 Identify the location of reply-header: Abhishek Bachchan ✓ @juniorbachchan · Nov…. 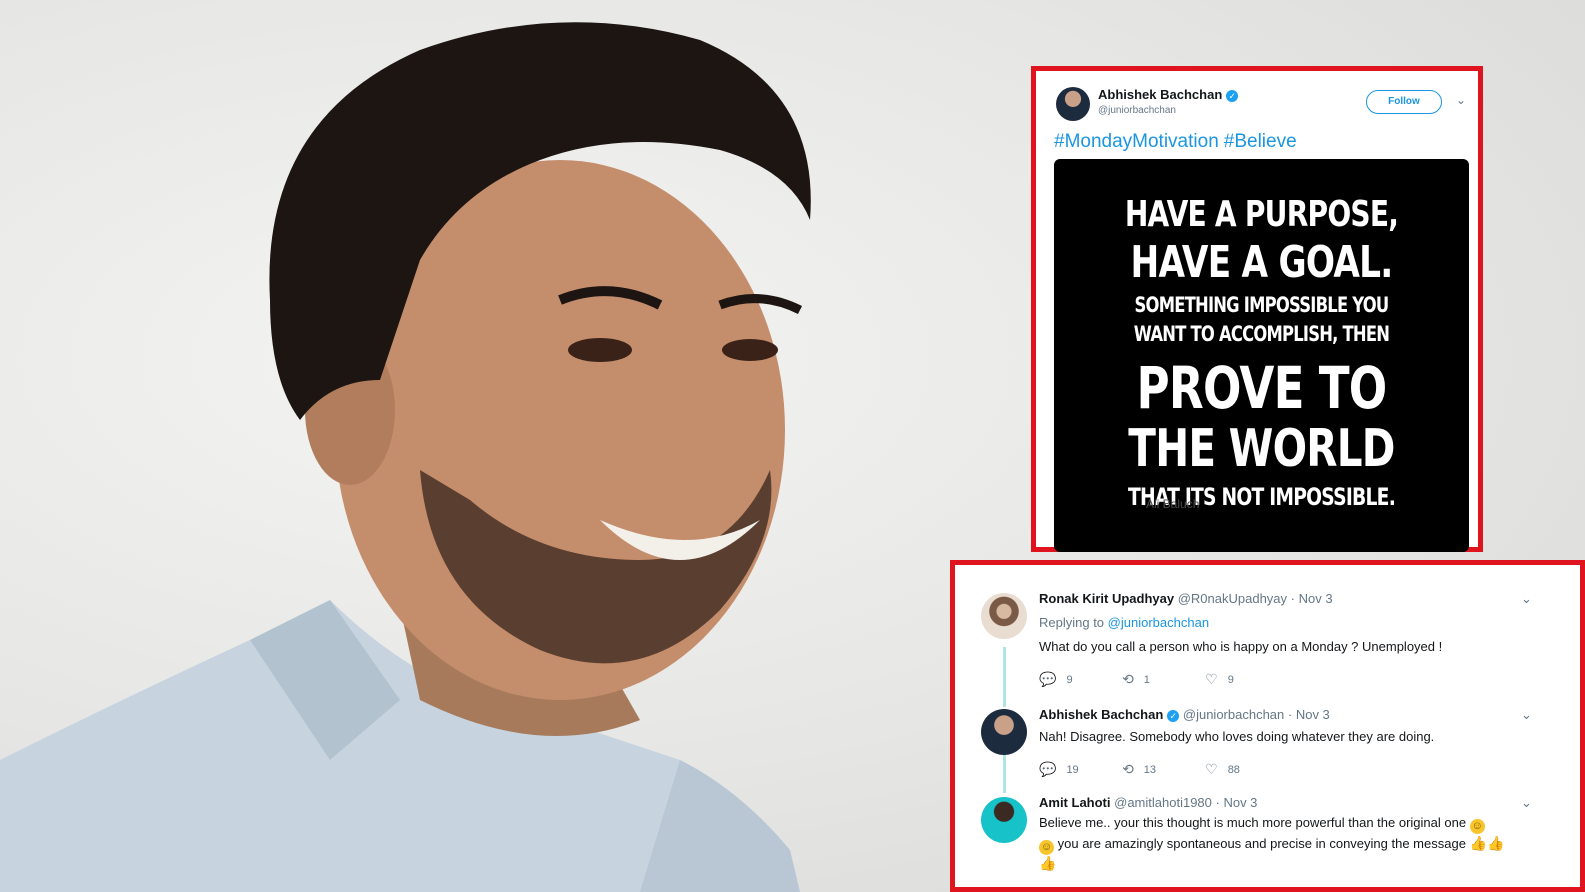
(1184, 714).